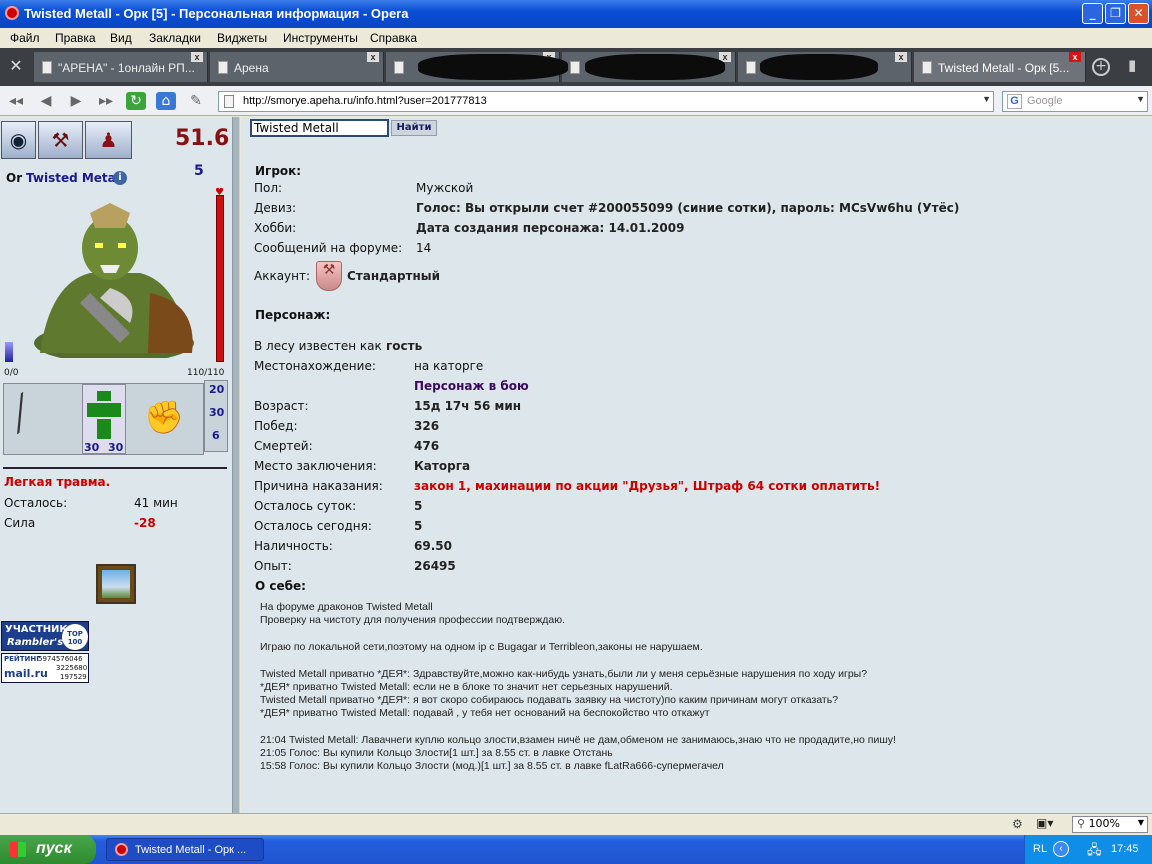  Describe the element at coordinates (1136, 66) in the screenshot. I see `trash-icon: ▮` at that location.